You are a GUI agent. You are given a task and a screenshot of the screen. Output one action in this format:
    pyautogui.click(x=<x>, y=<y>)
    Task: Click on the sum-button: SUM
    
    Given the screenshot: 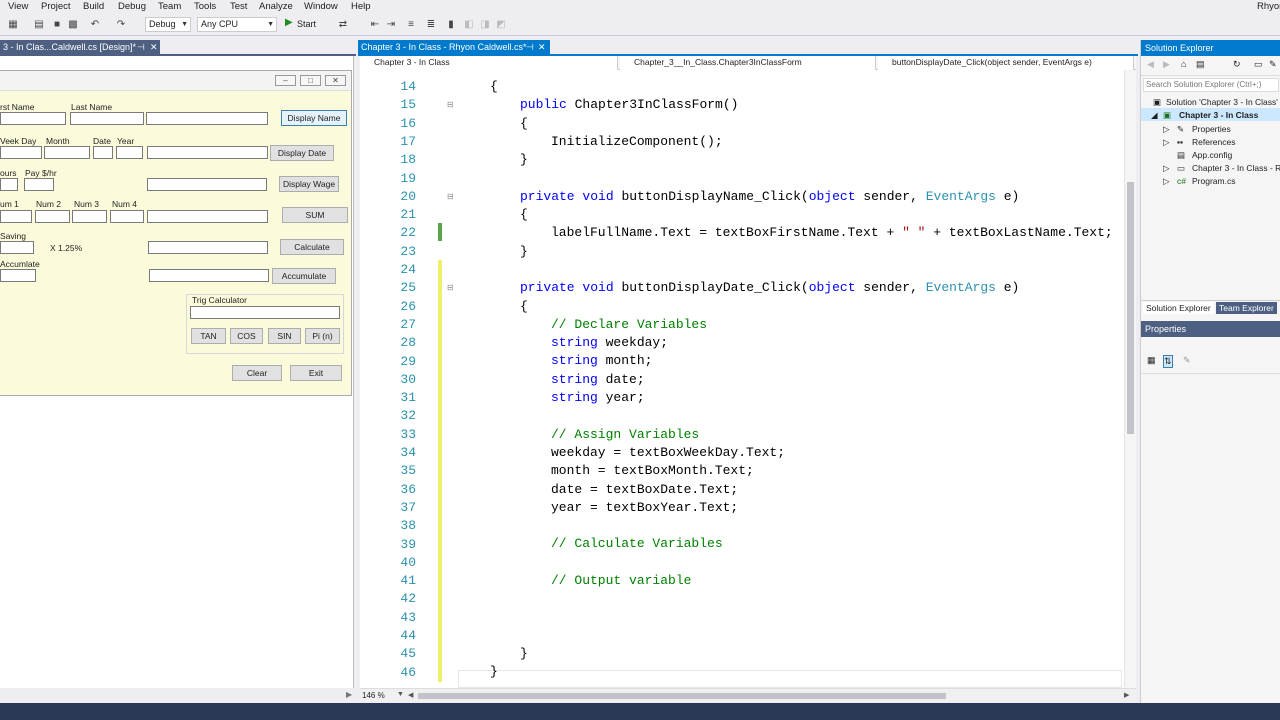 What is the action you would take?
    pyautogui.click(x=315, y=215)
    